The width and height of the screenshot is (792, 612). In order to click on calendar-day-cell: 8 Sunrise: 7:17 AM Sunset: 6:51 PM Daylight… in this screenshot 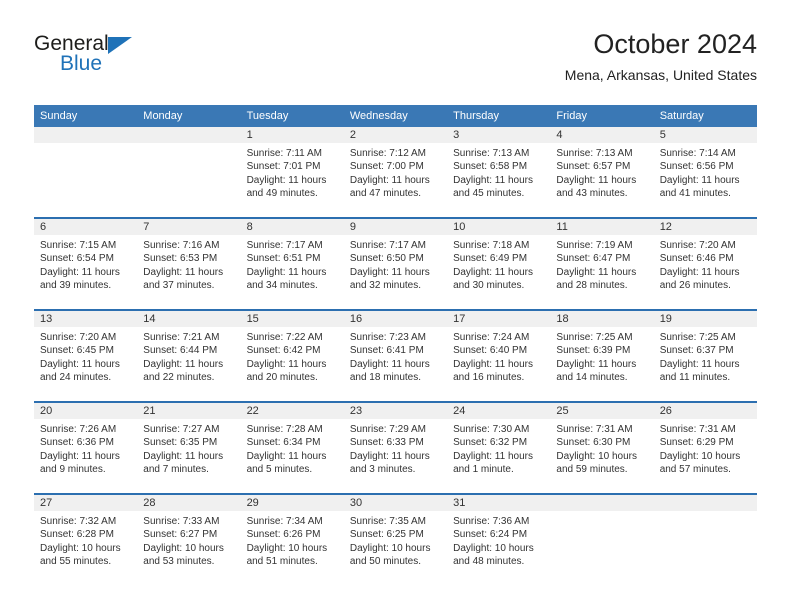, I will do `click(292, 263)`.